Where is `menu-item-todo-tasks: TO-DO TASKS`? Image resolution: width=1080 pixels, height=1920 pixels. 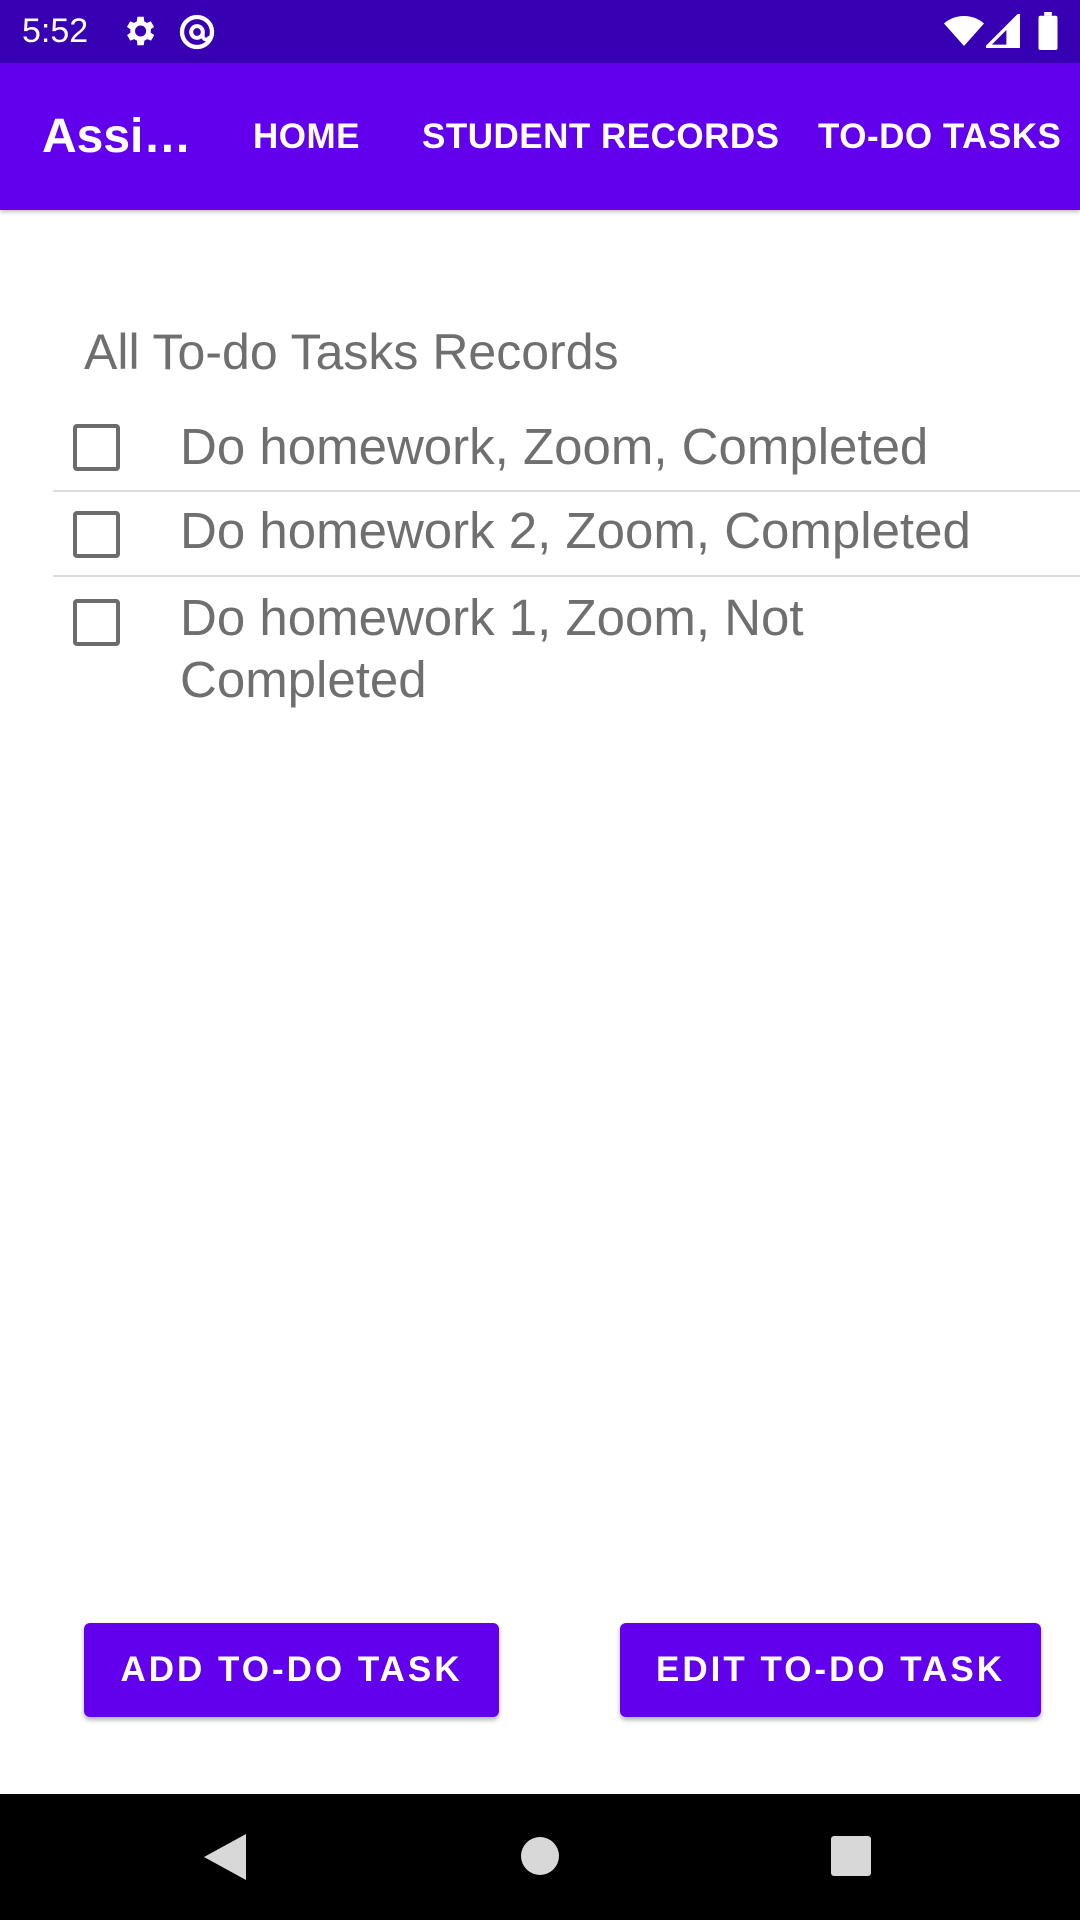 menu-item-todo-tasks: TO-DO TASKS is located at coordinates (939, 137).